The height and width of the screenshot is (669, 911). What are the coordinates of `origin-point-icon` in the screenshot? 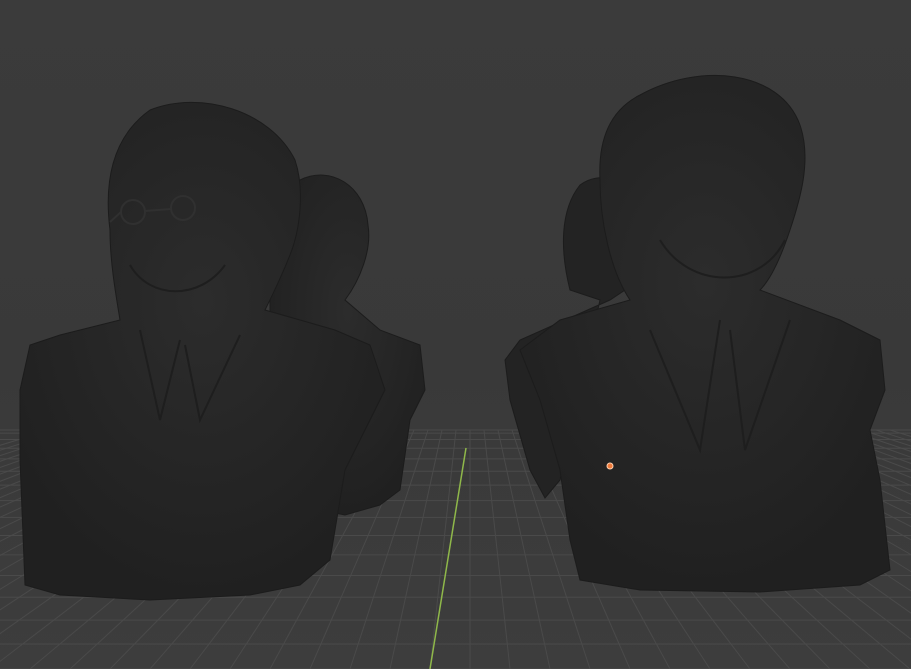 It's located at (610, 466).